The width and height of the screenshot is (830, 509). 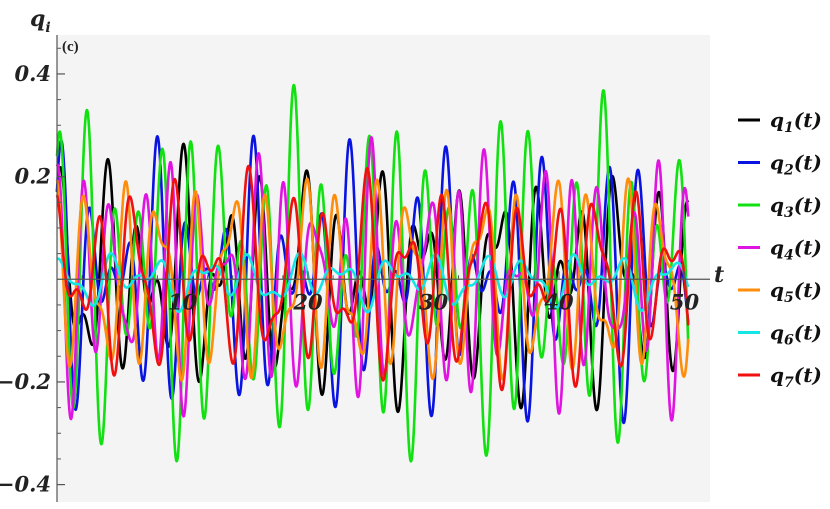 What do you see at coordinates (796, 335) in the screenshot?
I see `legend-label-q6: q6(t)` at bounding box center [796, 335].